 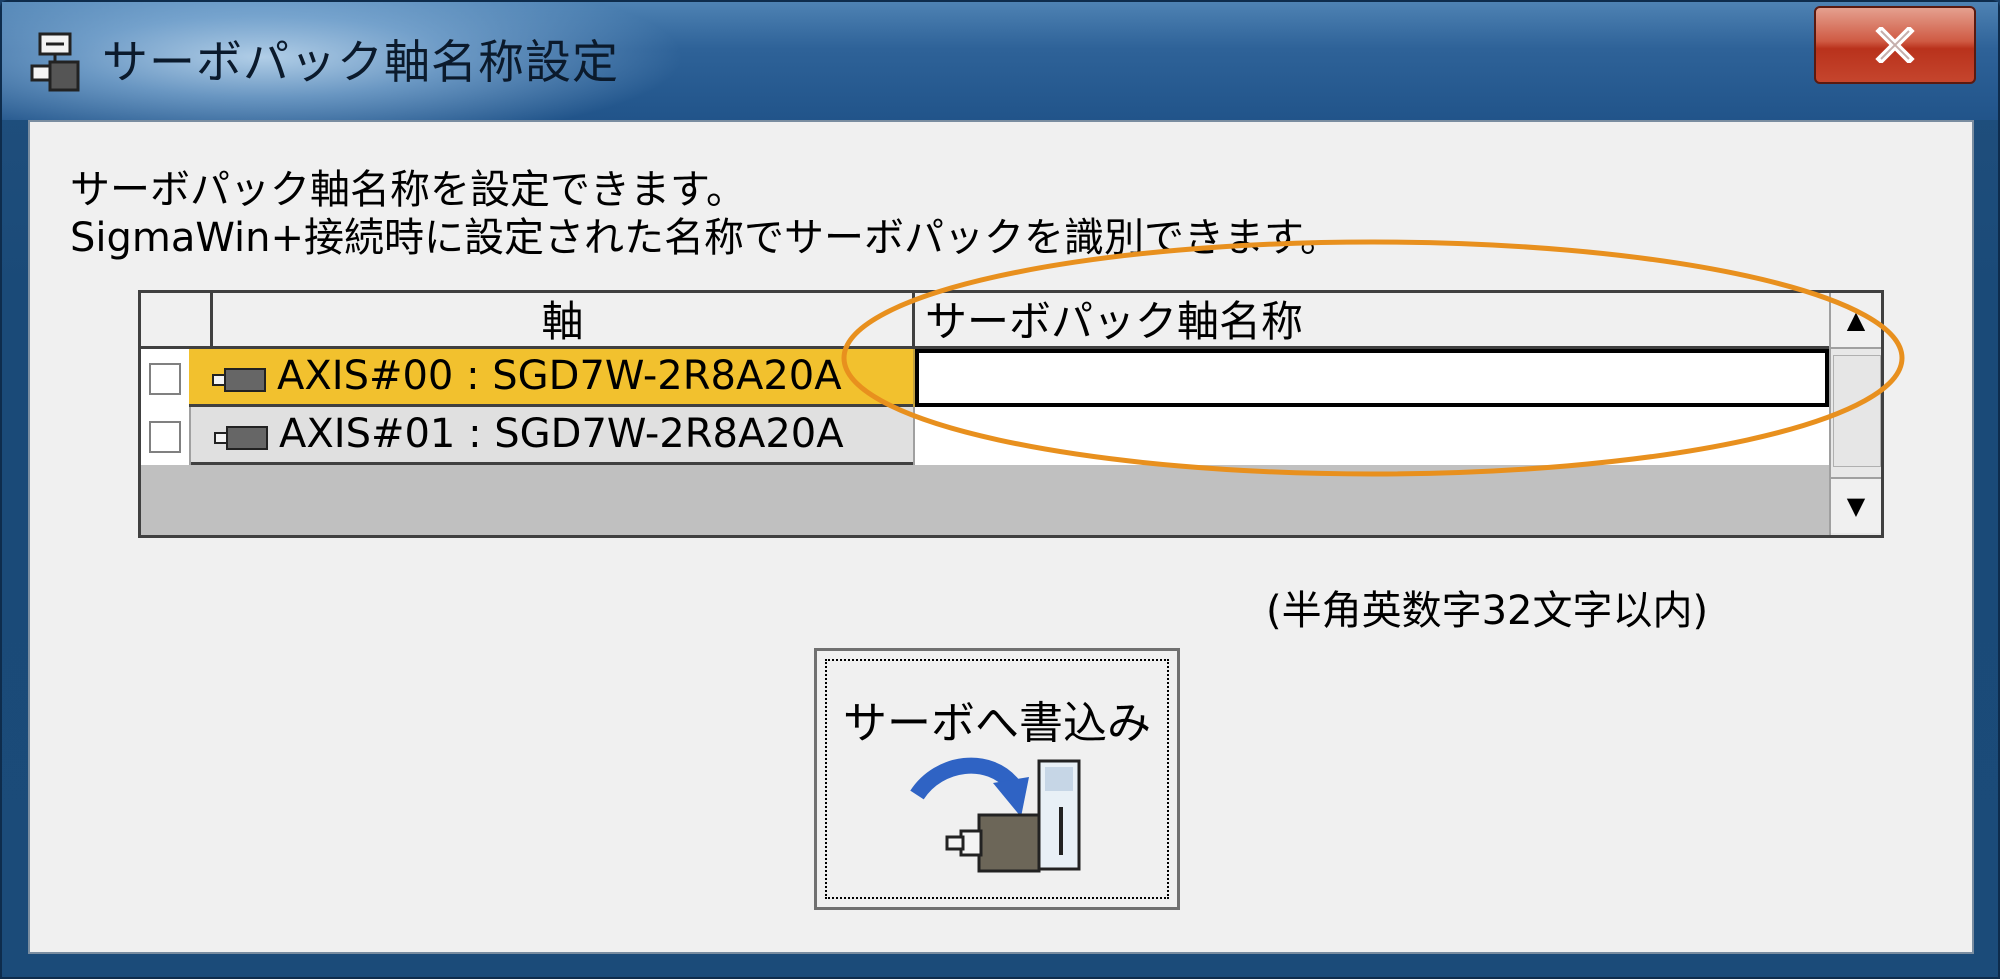 What do you see at coordinates (360, 62) in the screenshot?
I see `window-title: サーボパック軸名称設定` at bounding box center [360, 62].